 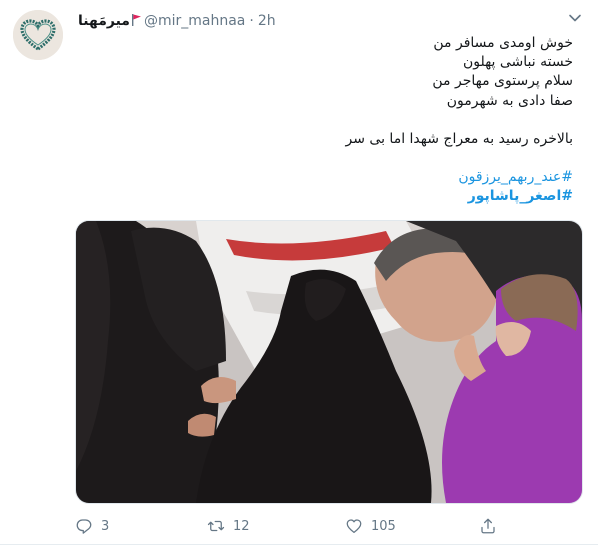 What do you see at coordinates (104, 21) in the screenshot?
I see `display-name: میرمَهنا` at bounding box center [104, 21].